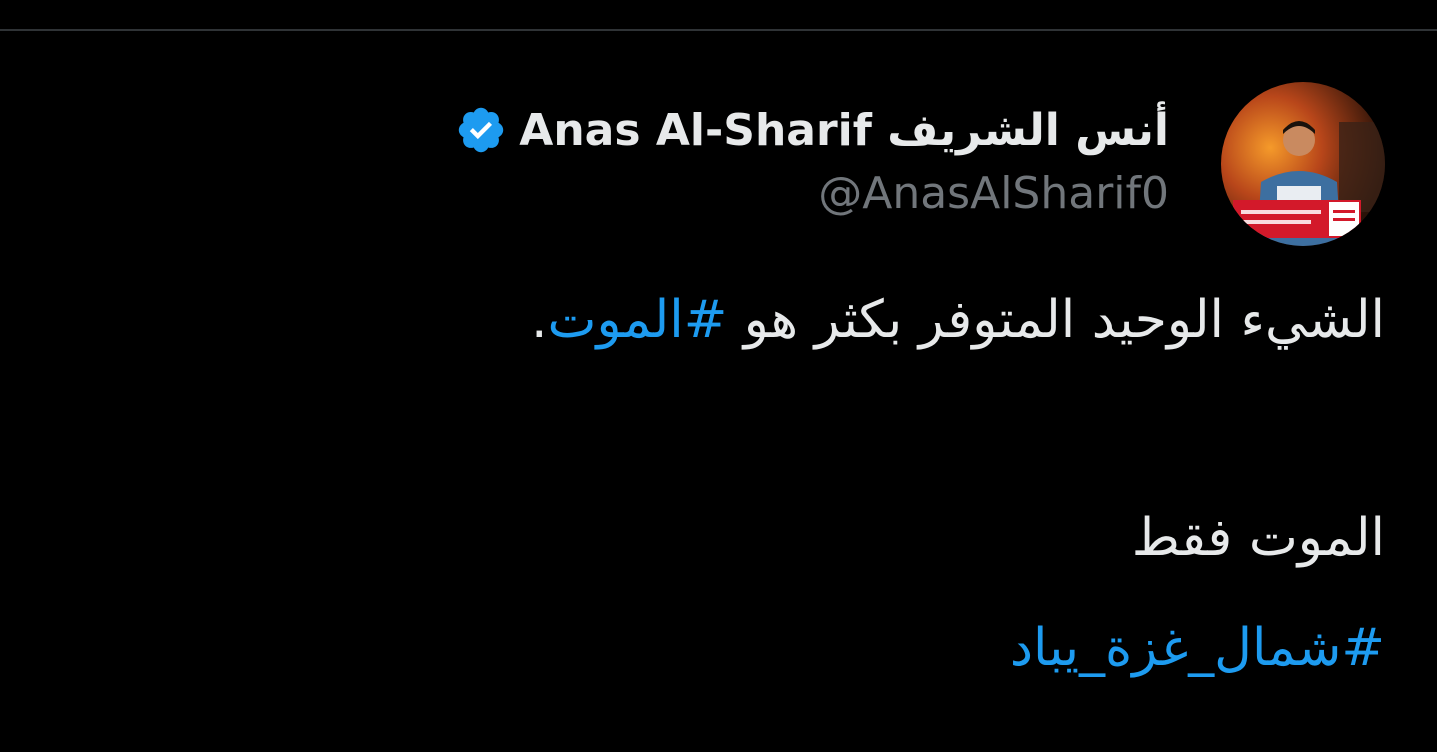  I want to click on tweet-text-line-1: الشيء الوحيد المتوفر بكثر هو #الموت., so click(835, 320).